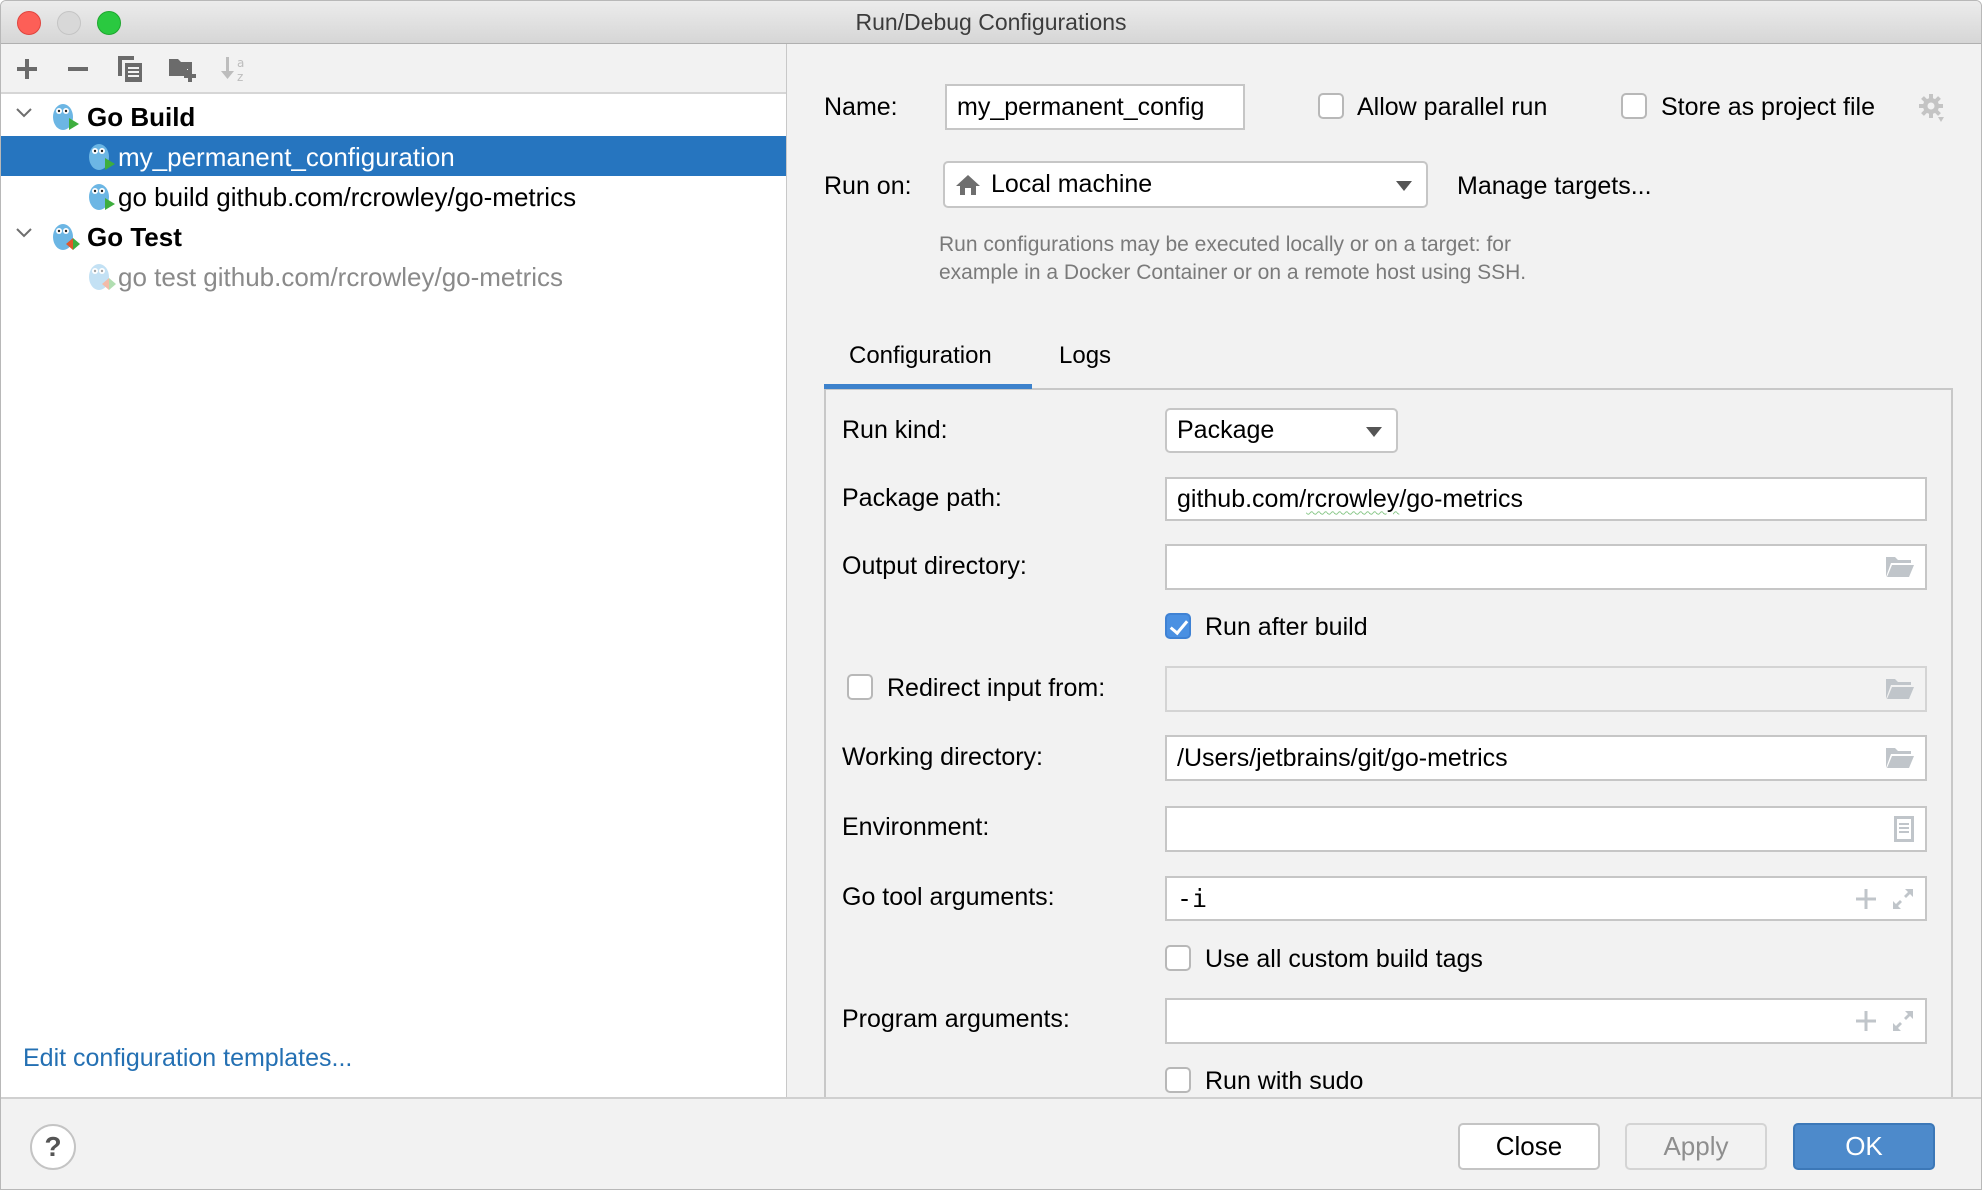 Image resolution: width=1982 pixels, height=1190 pixels. I want to click on environment-label: Environment:, so click(916, 827).